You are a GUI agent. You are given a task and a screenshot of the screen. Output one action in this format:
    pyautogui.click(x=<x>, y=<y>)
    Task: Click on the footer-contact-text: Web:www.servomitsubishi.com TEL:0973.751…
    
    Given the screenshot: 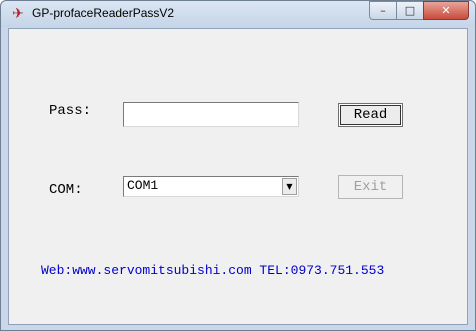 What is the action you would take?
    pyautogui.click(x=213, y=270)
    